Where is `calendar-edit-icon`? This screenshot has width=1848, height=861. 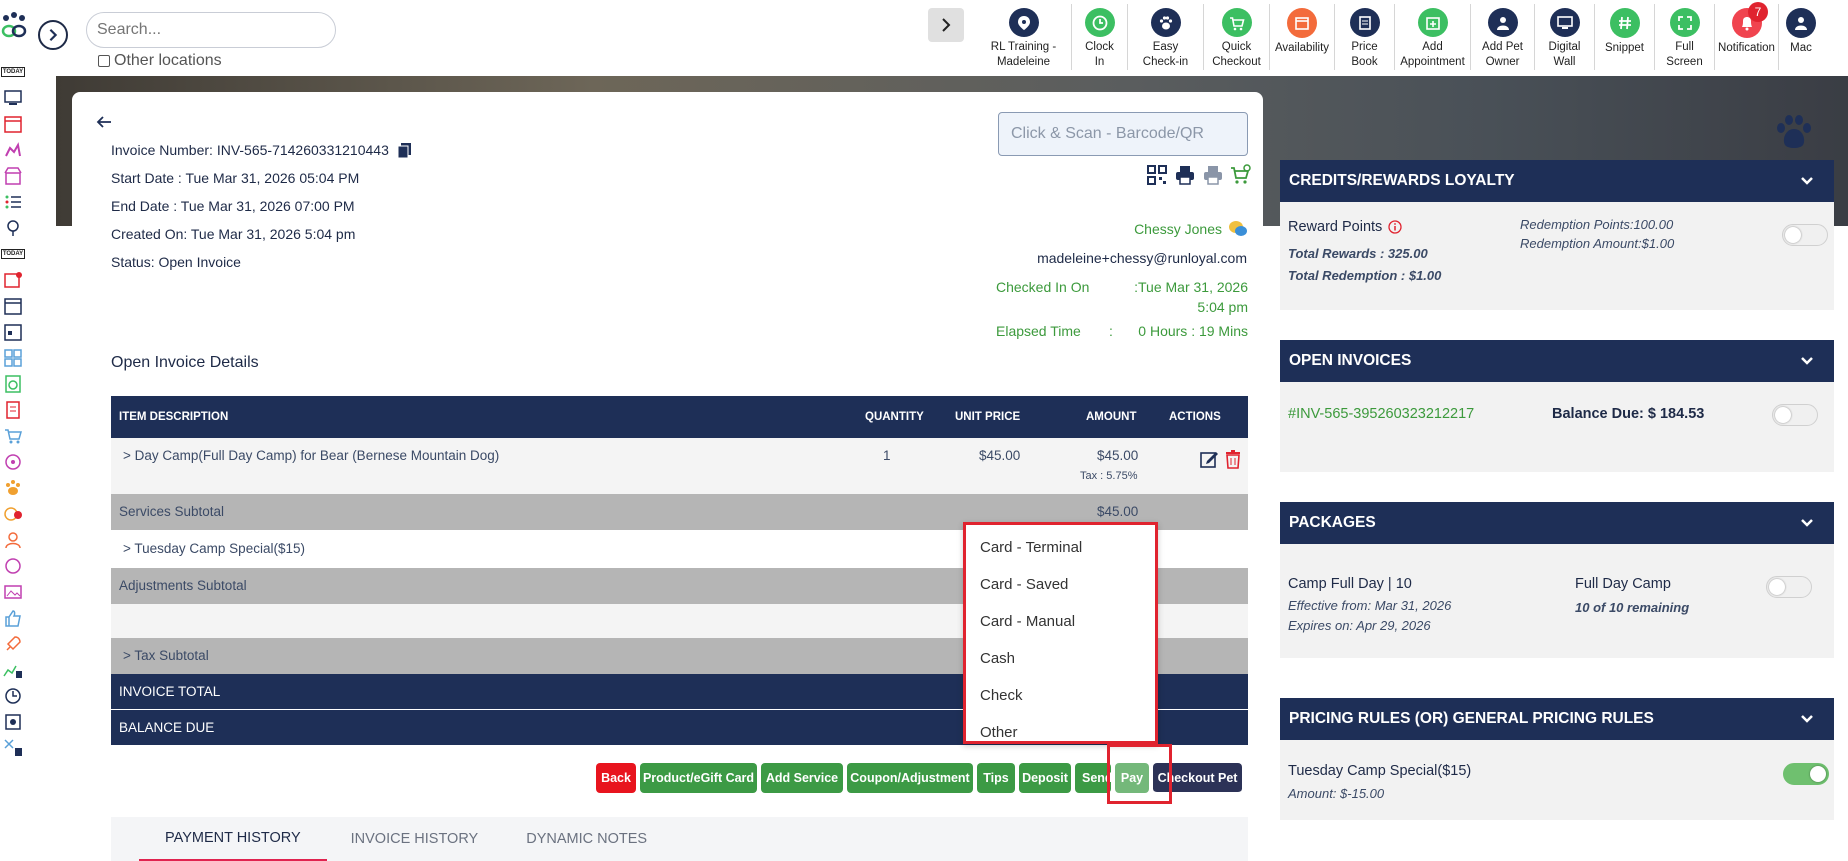 calendar-edit-icon is located at coordinates (13, 280).